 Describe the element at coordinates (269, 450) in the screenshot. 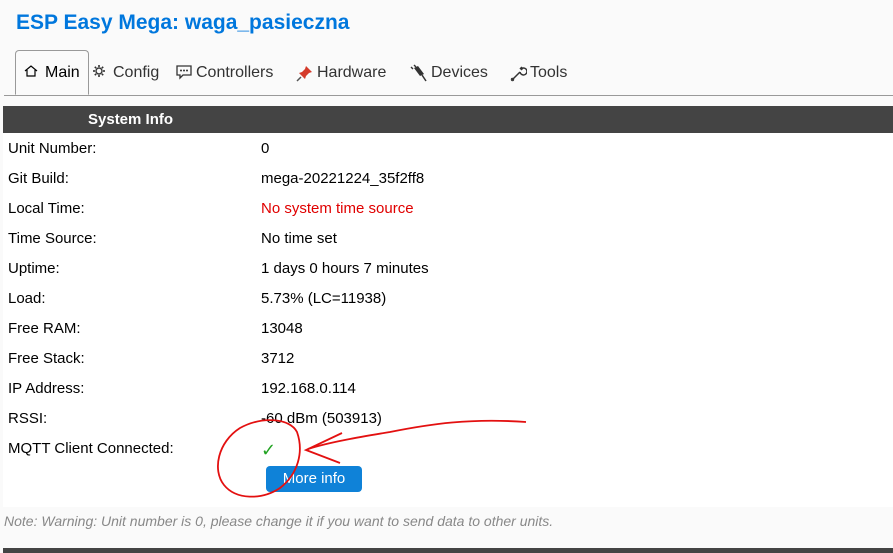

I see `check-icon: ✓` at that location.